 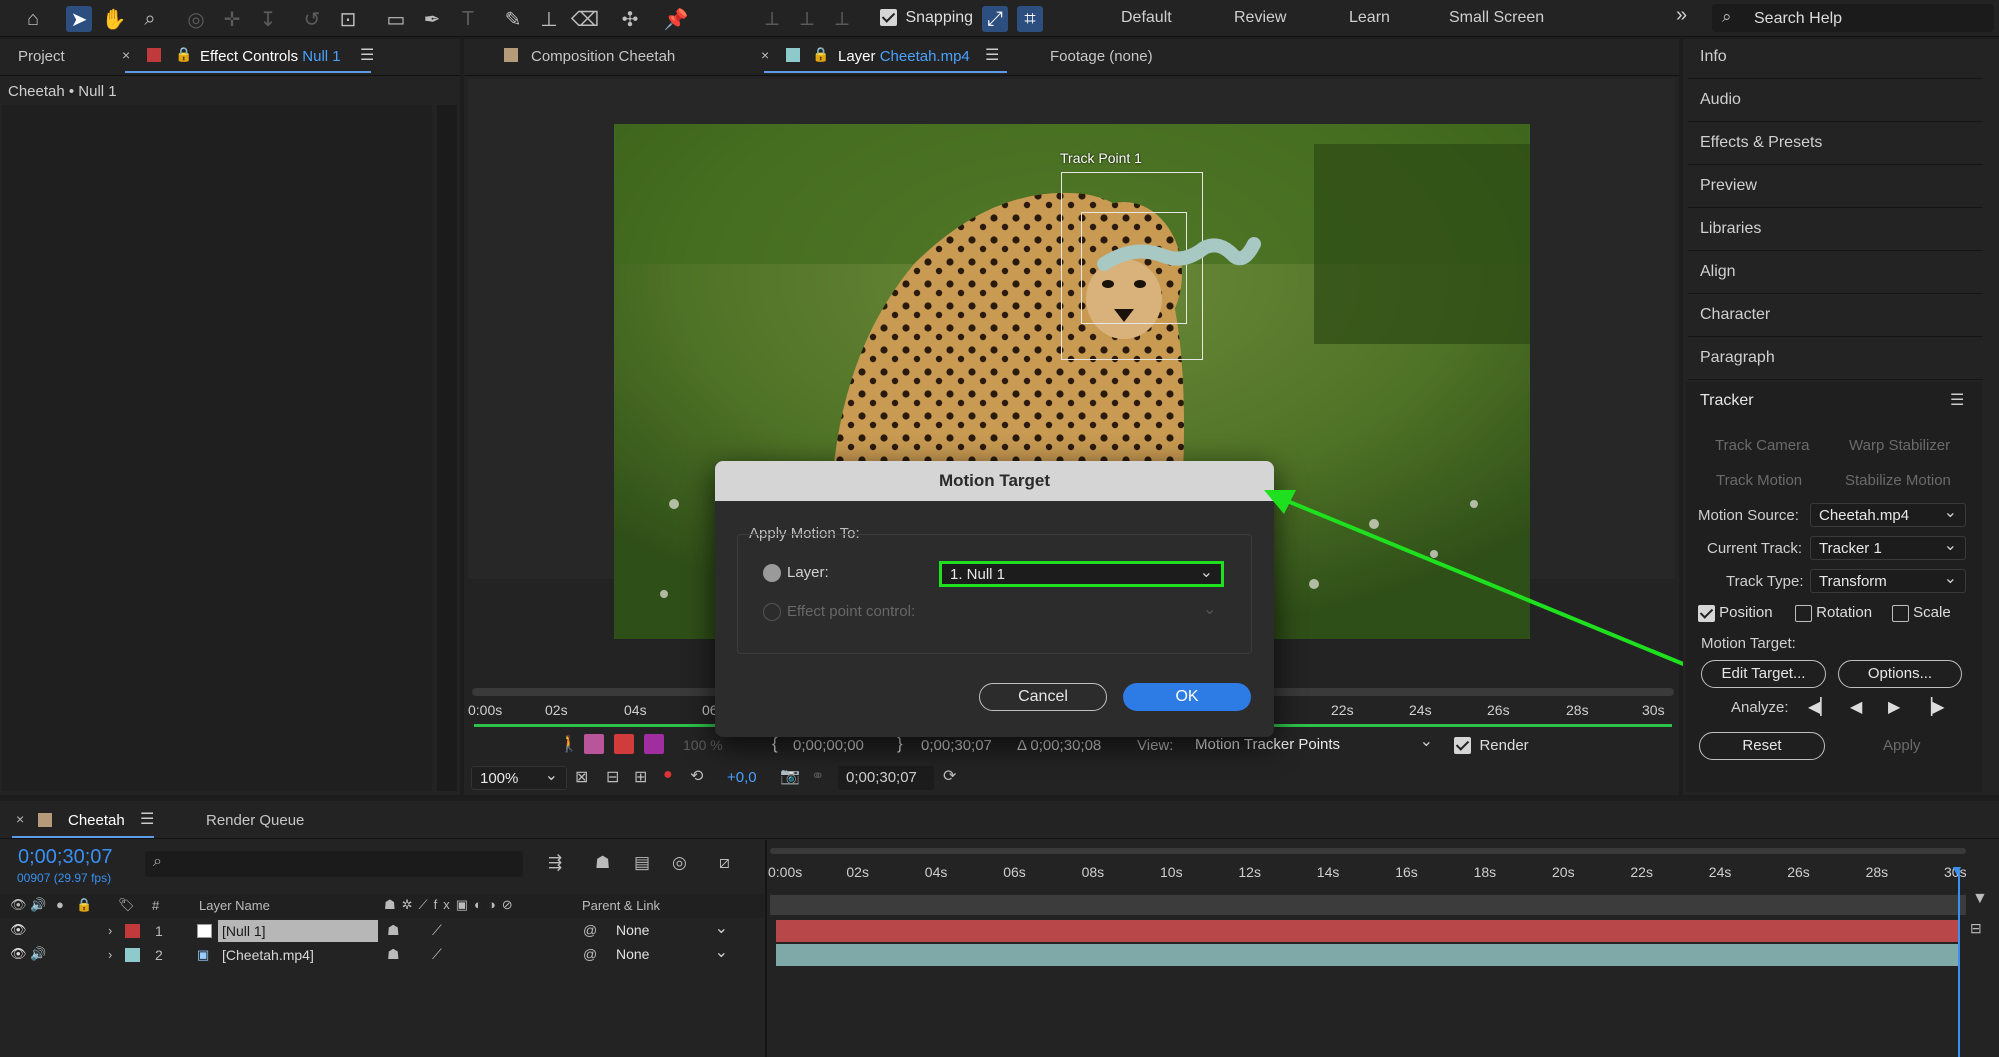 What do you see at coordinates (772, 19) in the screenshot?
I see `axis-local-icon: ⟂` at bounding box center [772, 19].